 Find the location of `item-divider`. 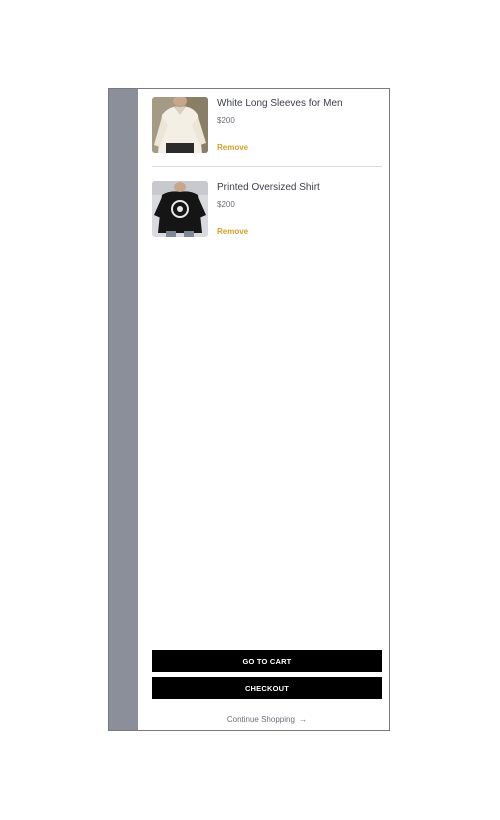

item-divider is located at coordinates (267, 166).